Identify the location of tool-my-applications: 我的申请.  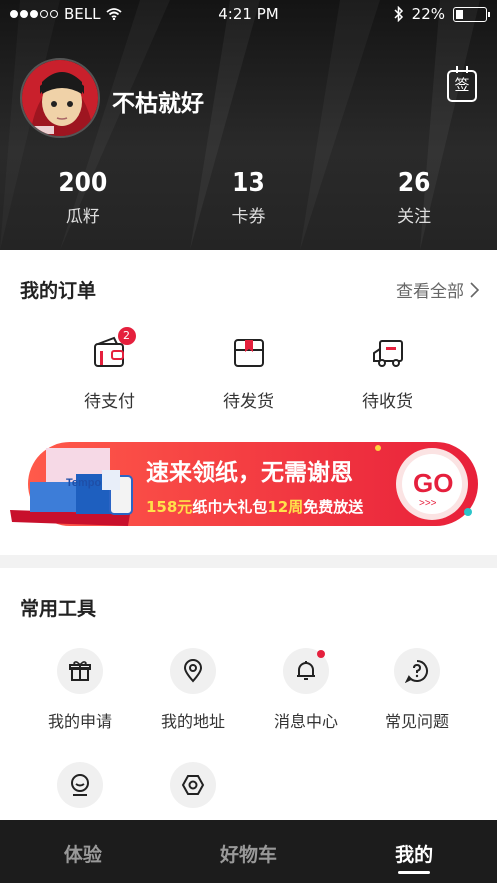
(80, 690).